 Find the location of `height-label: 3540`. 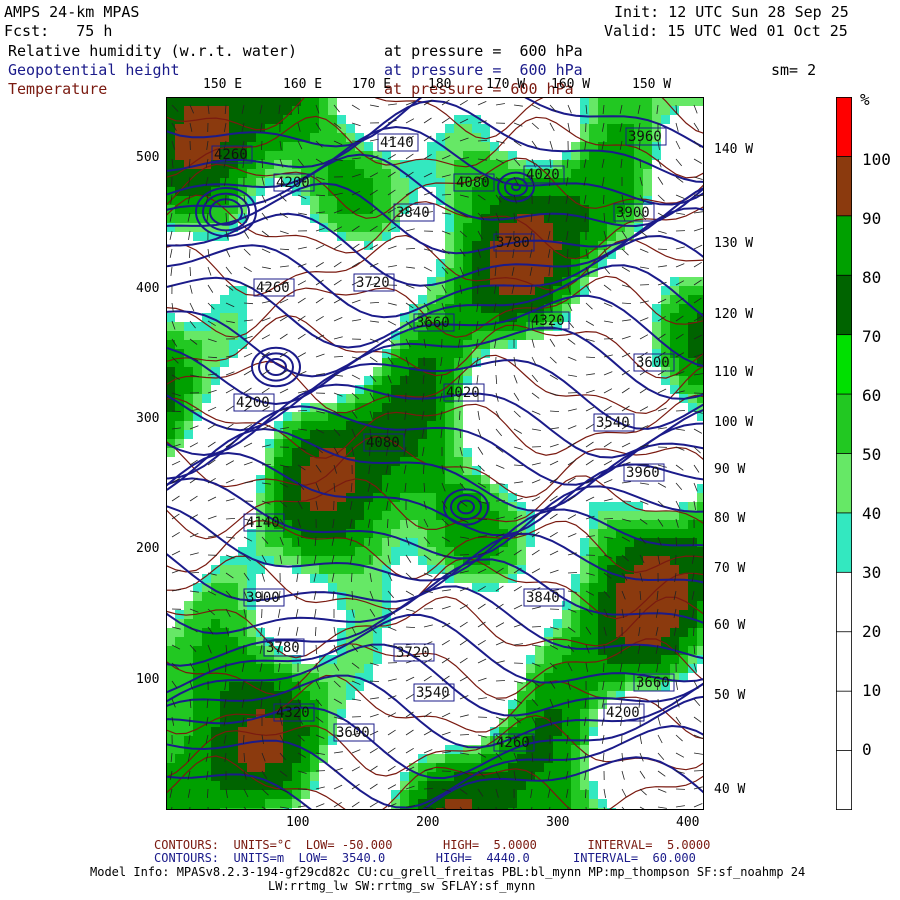

height-label: 3540 is located at coordinates (613, 423).